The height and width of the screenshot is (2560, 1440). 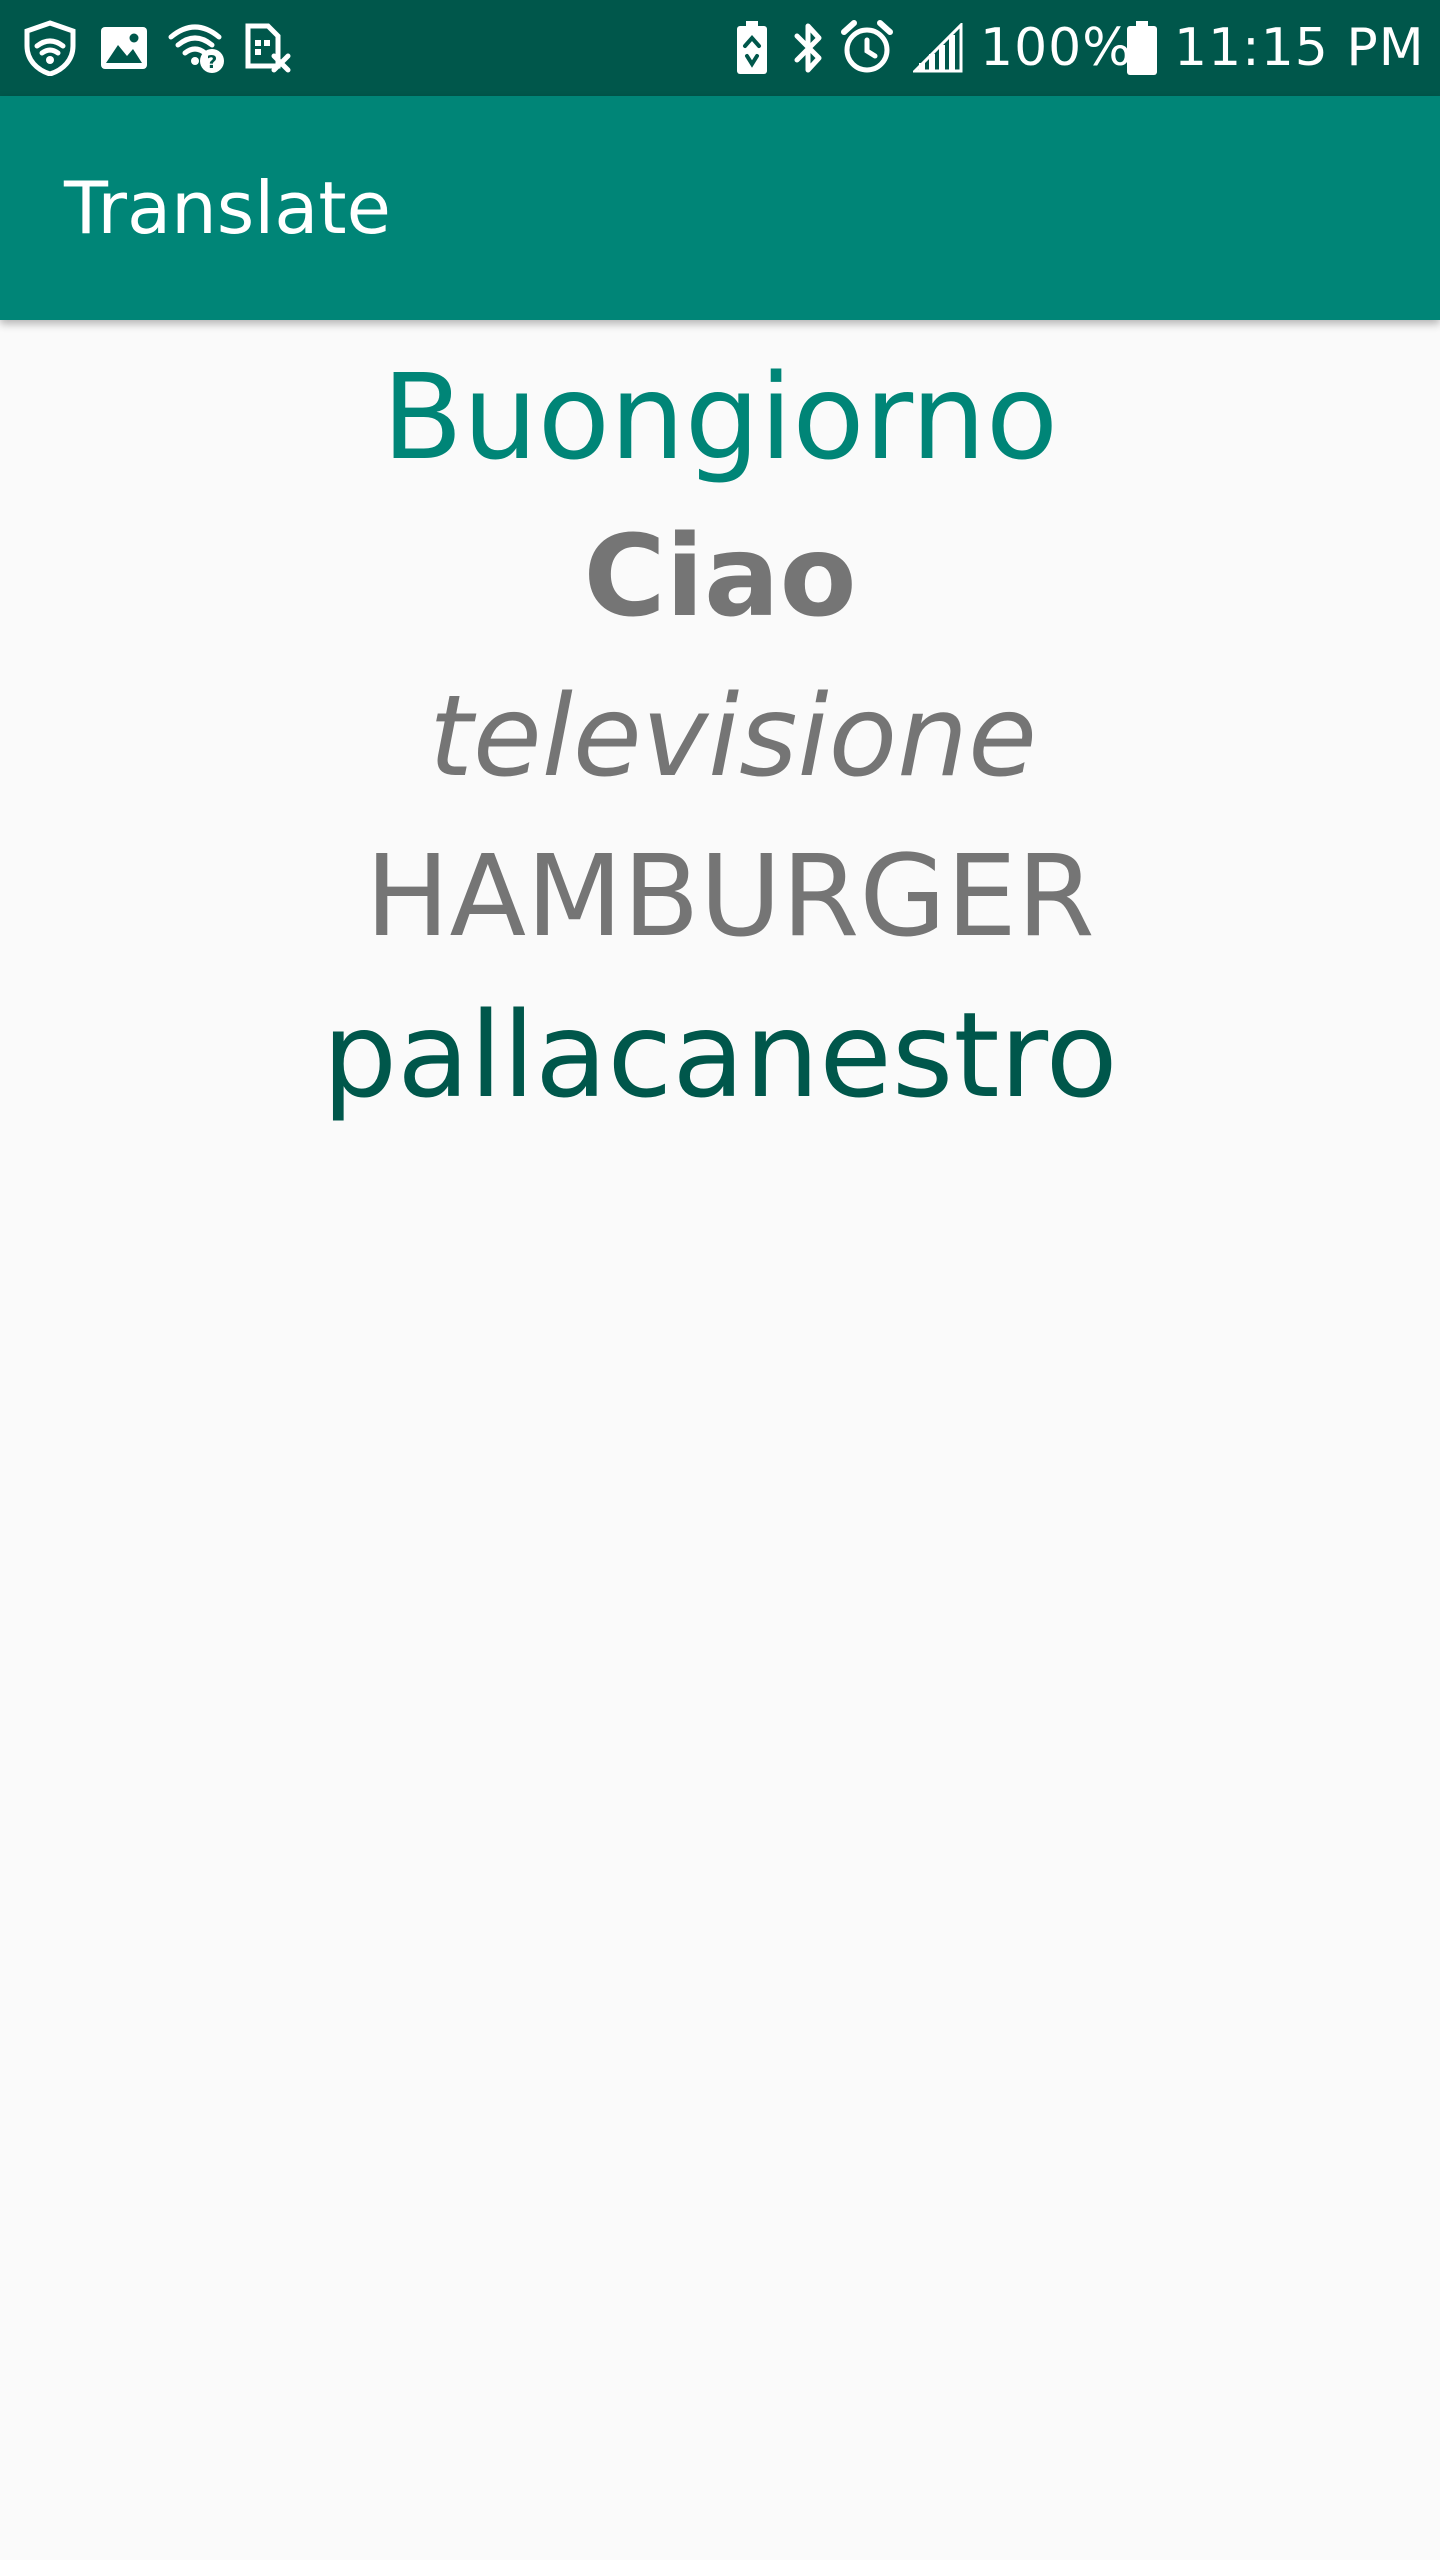 What do you see at coordinates (720, 1055) in the screenshot?
I see `word-pallacanestro: pallacanestro` at bounding box center [720, 1055].